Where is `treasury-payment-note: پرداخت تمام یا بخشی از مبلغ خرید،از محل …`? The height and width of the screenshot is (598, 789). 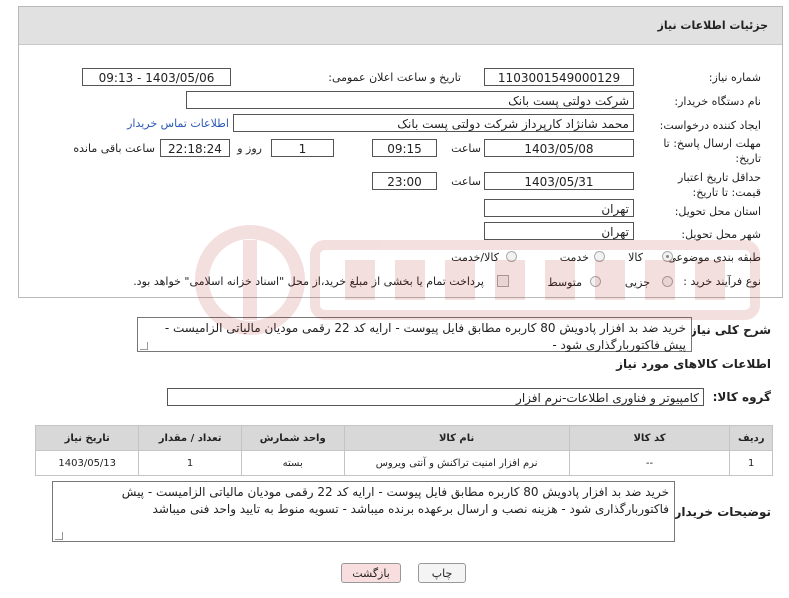 treasury-payment-note: پرداخت تمام یا بخشی از مبلغ خرید،از محل … is located at coordinates (308, 281).